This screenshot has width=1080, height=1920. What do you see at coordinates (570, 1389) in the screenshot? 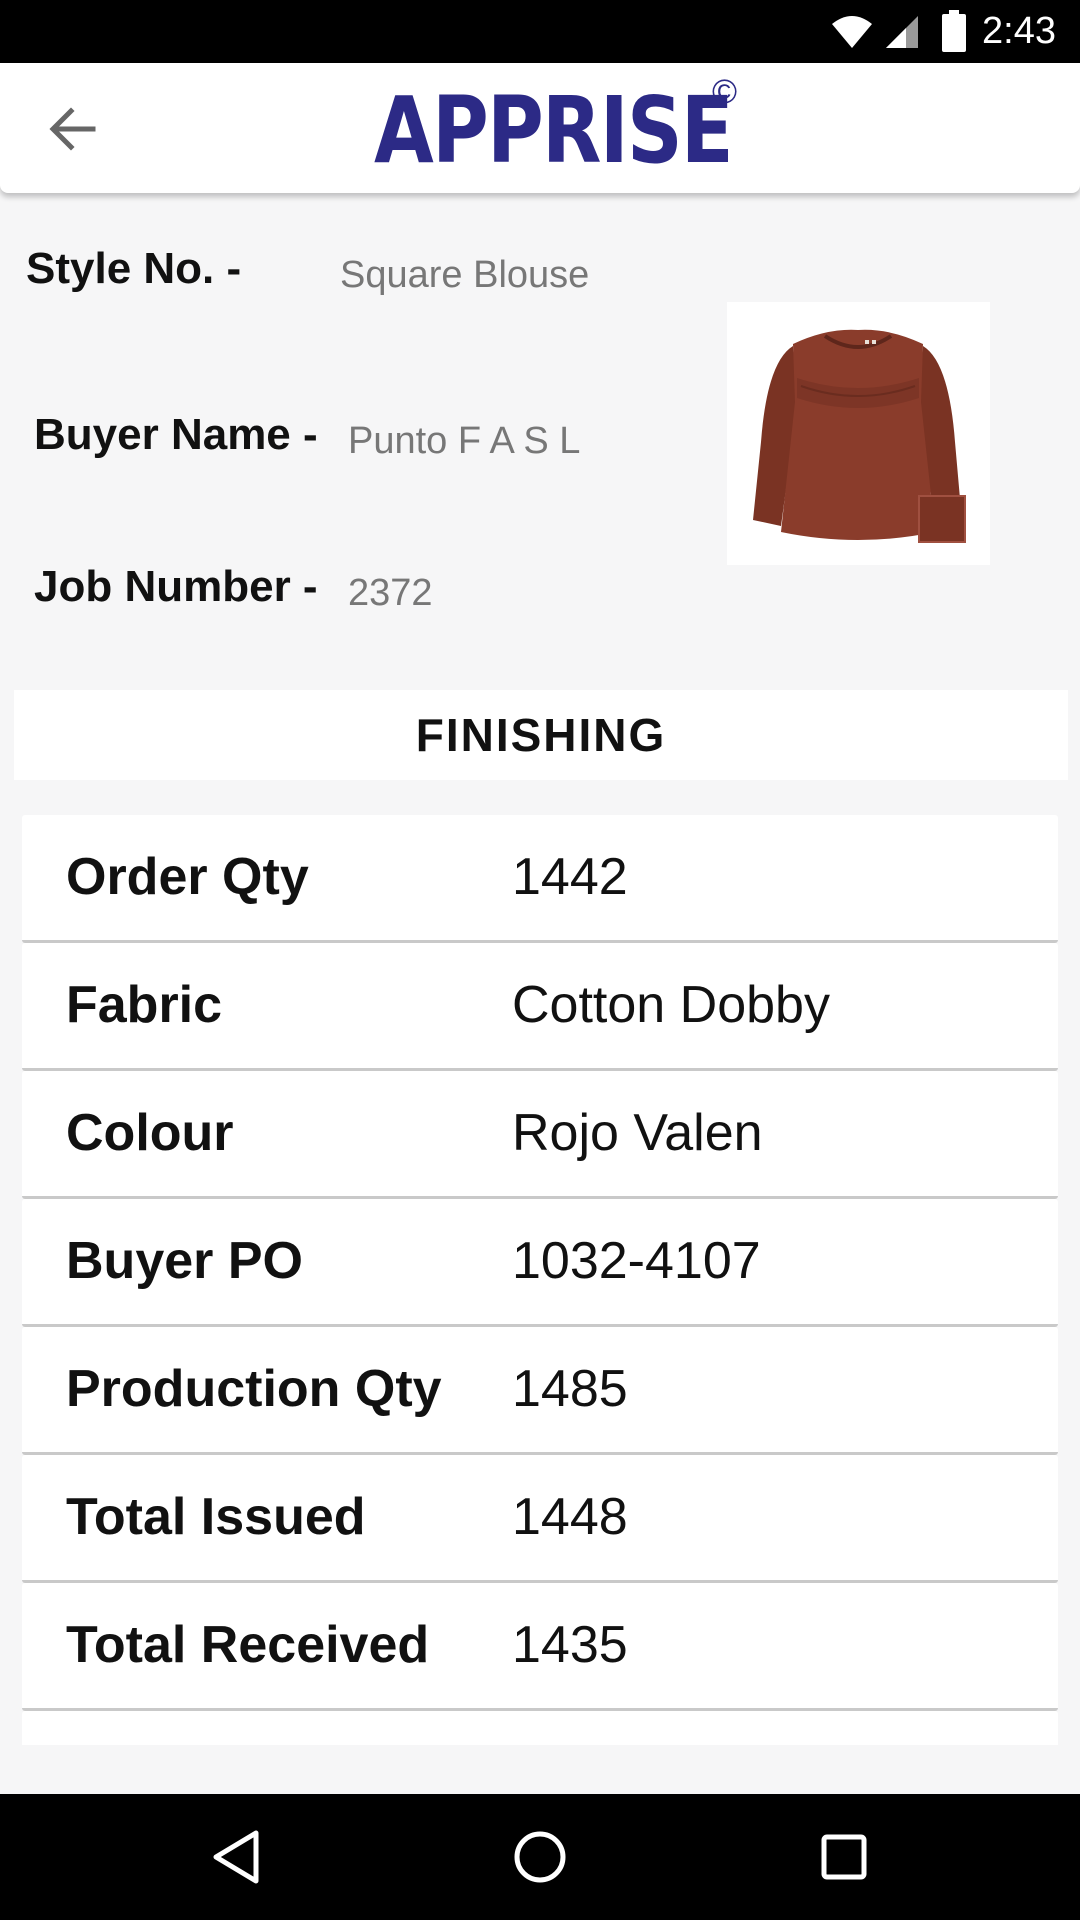
I see `row-value: 1485` at bounding box center [570, 1389].